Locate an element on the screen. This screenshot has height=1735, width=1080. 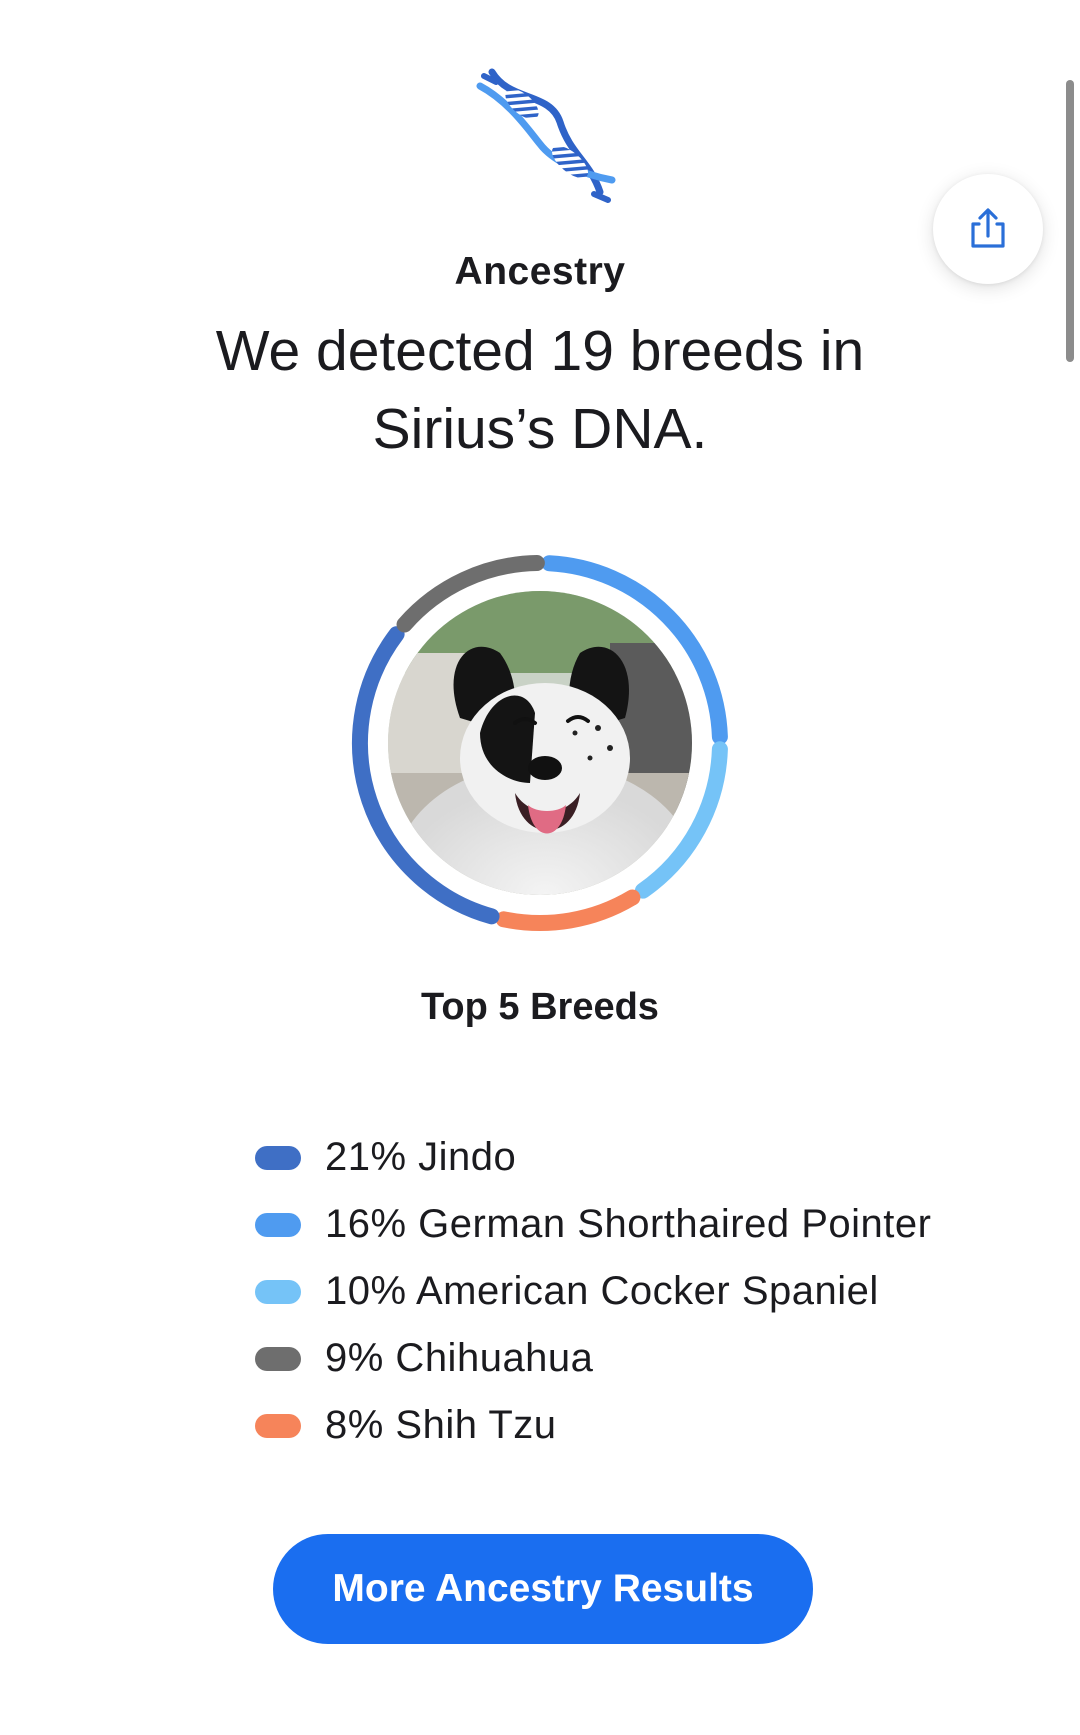
breed-legend-item: 10% American Cocker Spaniel is located at coordinates (593, 1291).